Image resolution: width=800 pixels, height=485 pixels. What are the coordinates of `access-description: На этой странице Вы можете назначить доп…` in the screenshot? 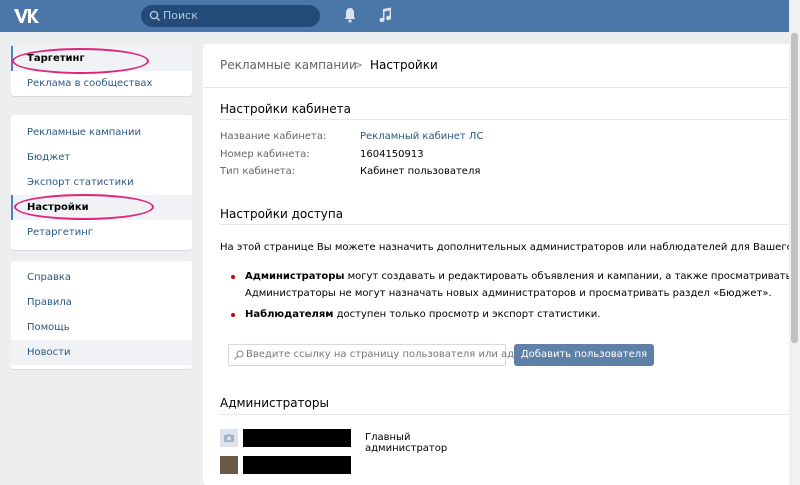 It's located at (510, 247).